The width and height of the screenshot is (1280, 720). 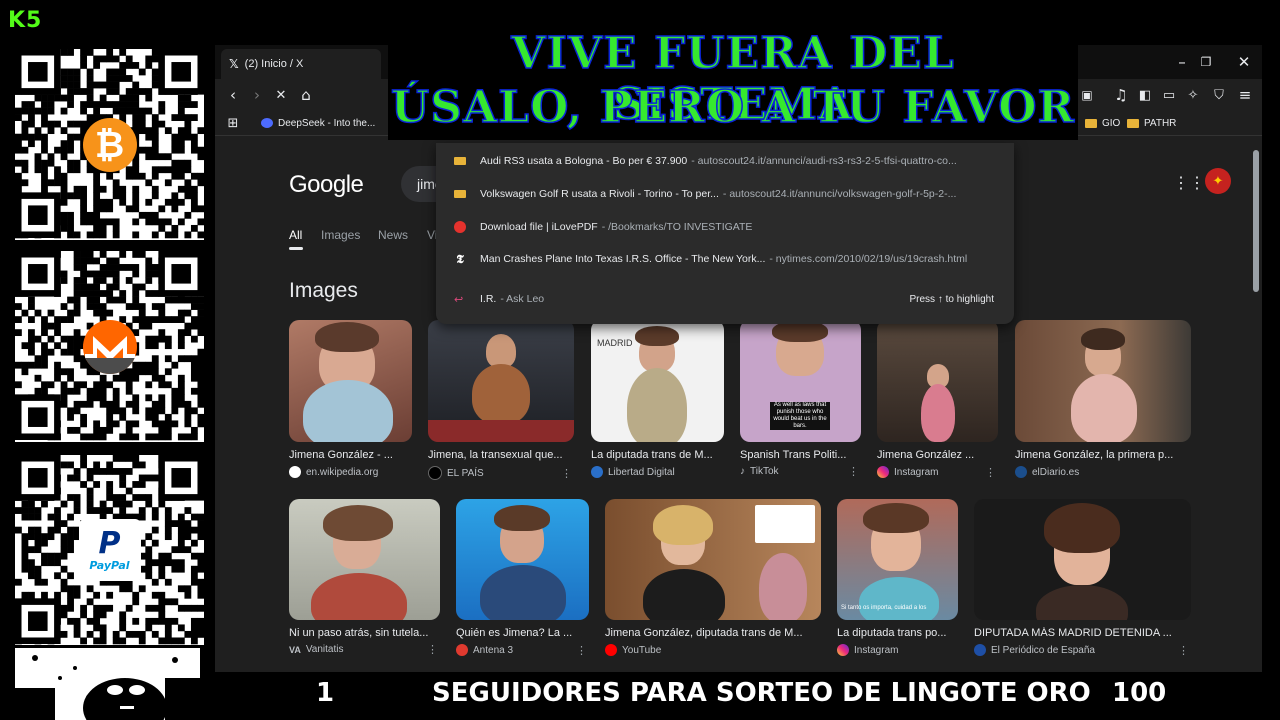 What do you see at coordinates (1256, 221) in the screenshot?
I see `scrollbar-thumb` at bounding box center [1256, 221].